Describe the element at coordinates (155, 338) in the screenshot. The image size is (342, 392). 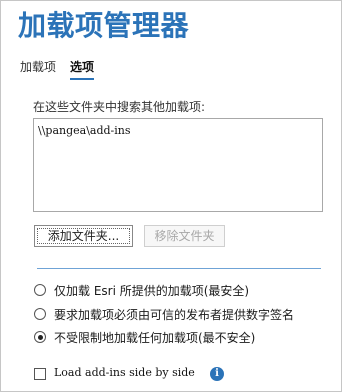
I see `radio-label: 不受限制地加载任何加载项(最不安全)` at that location.